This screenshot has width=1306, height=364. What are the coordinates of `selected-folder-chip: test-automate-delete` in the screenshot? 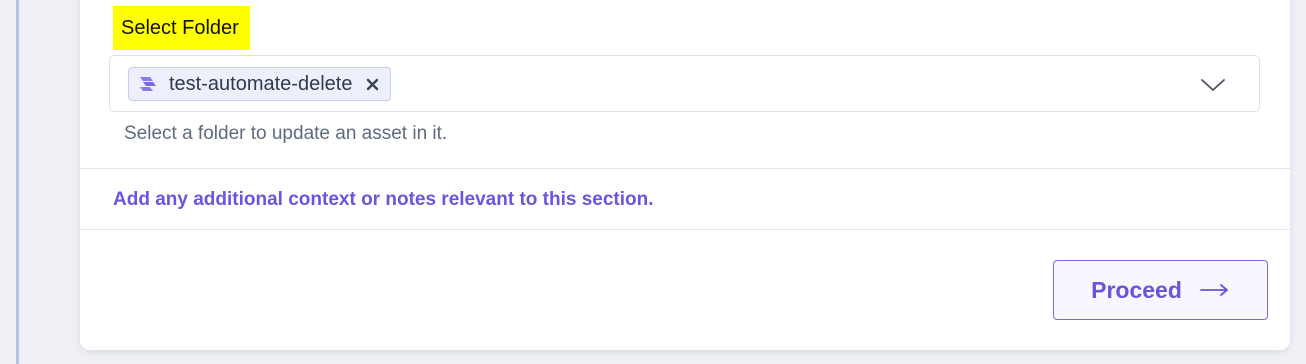 It's located at (260, 84).